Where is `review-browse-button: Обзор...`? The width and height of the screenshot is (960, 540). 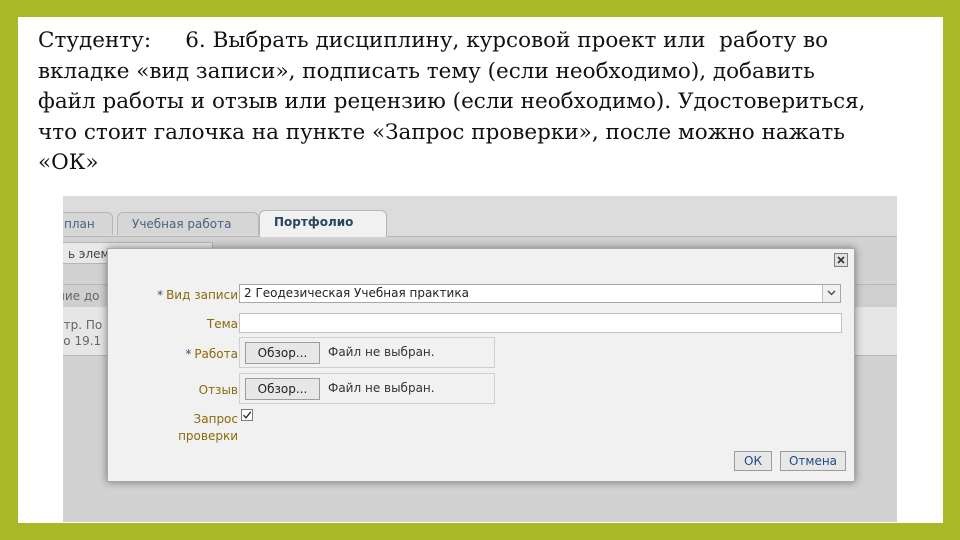
review-browse-button: Обзор... is located at coordinates (282, 389).